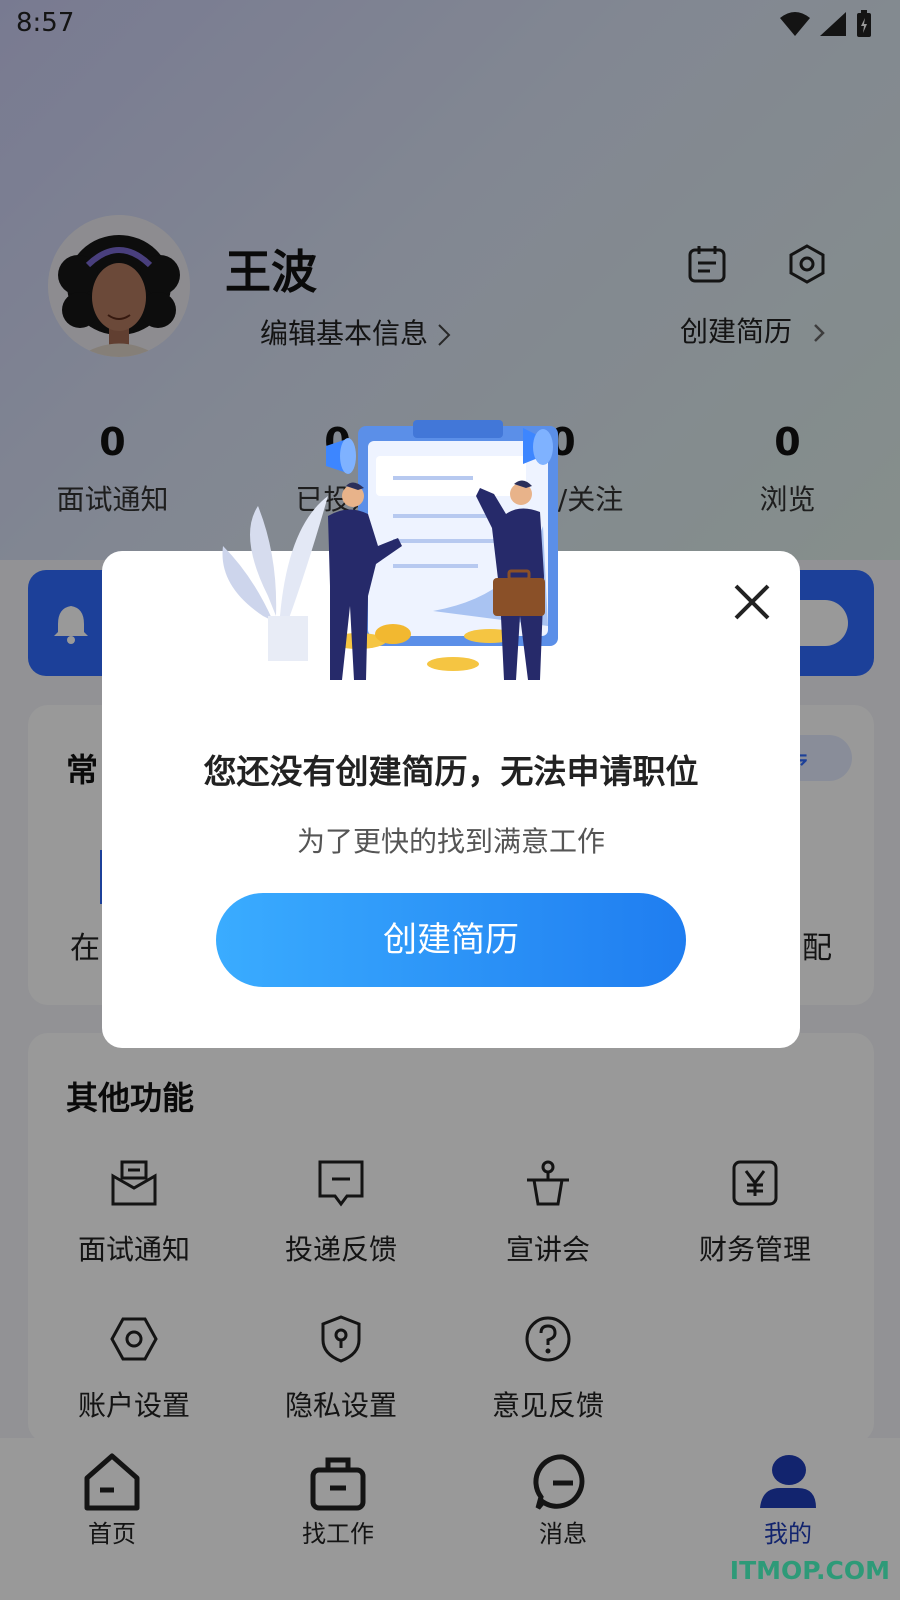  Describe the element at coordinates (809, 1570) in the screenshot. I see `watermark: ITMOP.COM` at that location.